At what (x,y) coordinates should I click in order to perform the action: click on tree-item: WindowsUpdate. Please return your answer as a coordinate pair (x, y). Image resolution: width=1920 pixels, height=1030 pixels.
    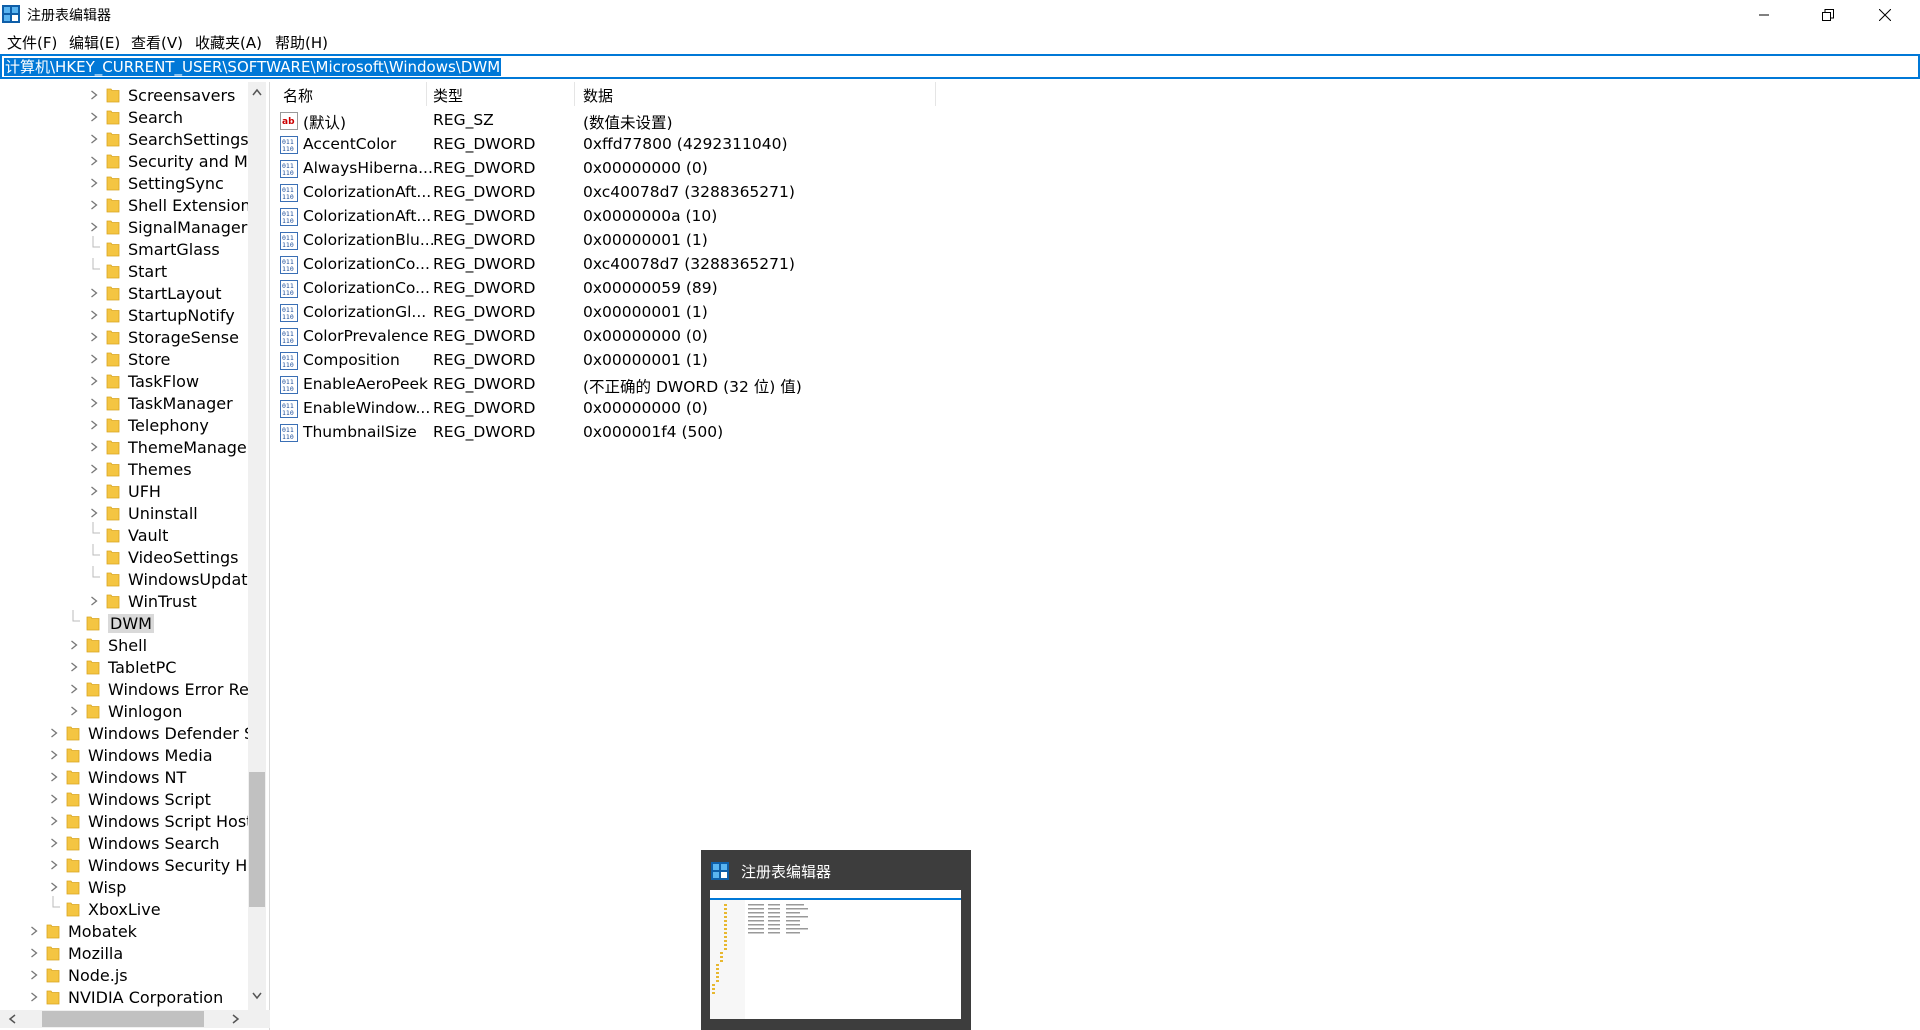
    Looking at the image, I should click on (172, 577).